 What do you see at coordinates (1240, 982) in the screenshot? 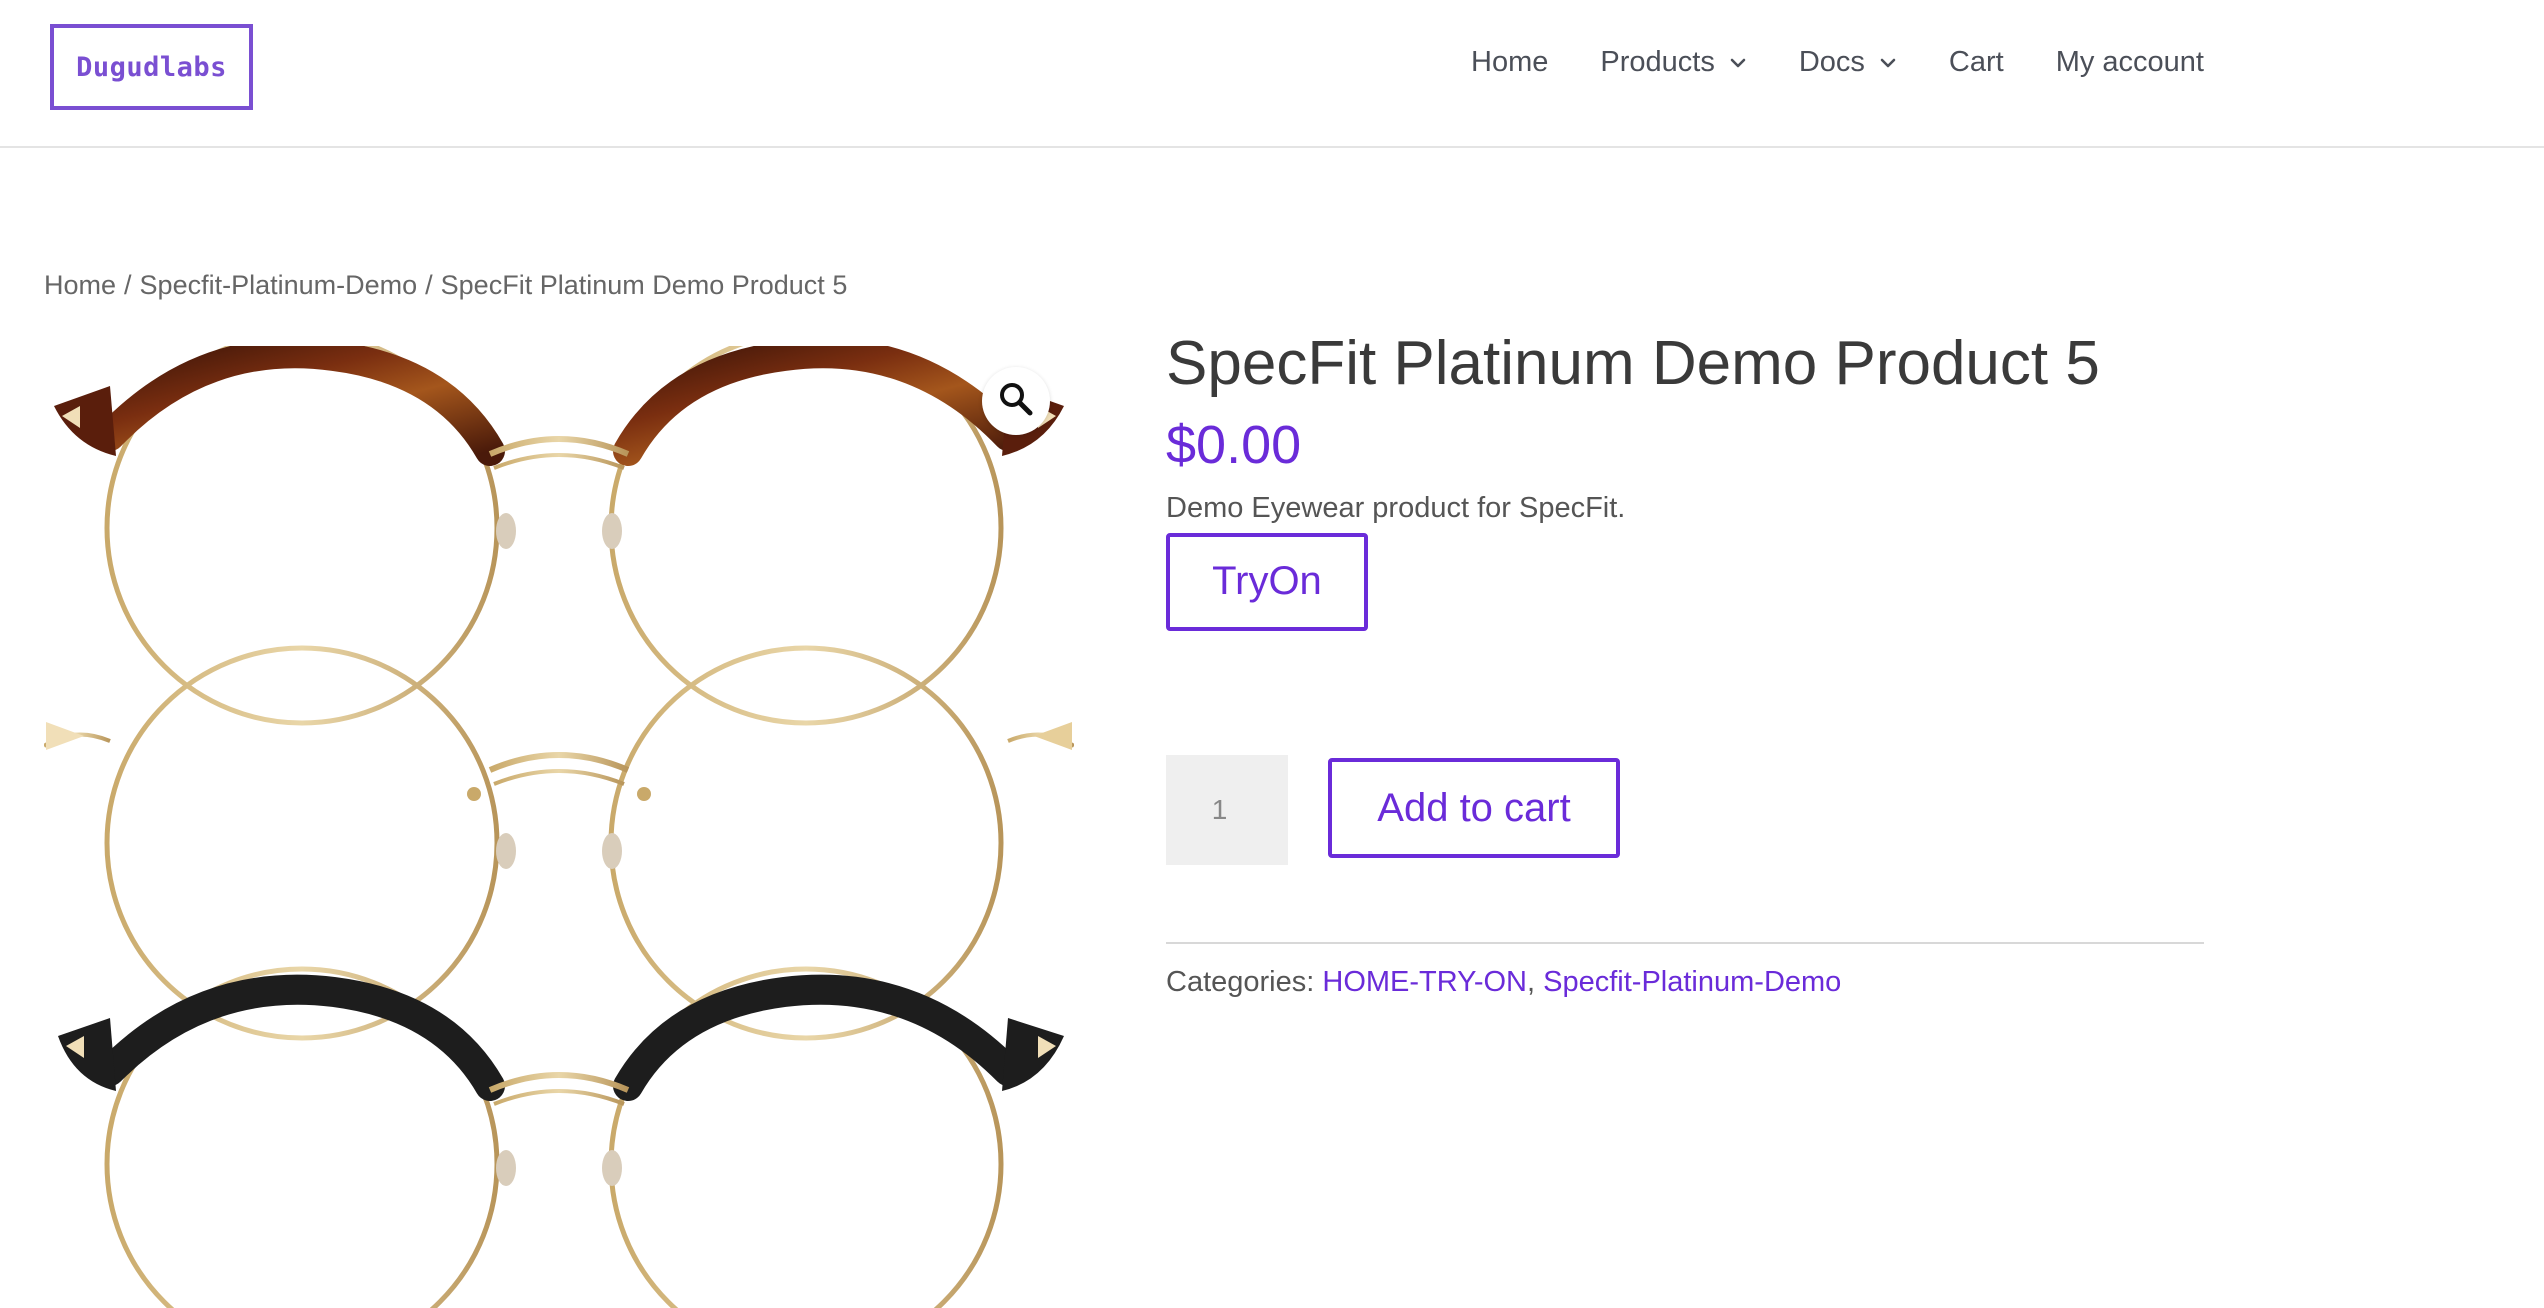
I see `categories-label: Categories:` at bounding box center [1240, 982].